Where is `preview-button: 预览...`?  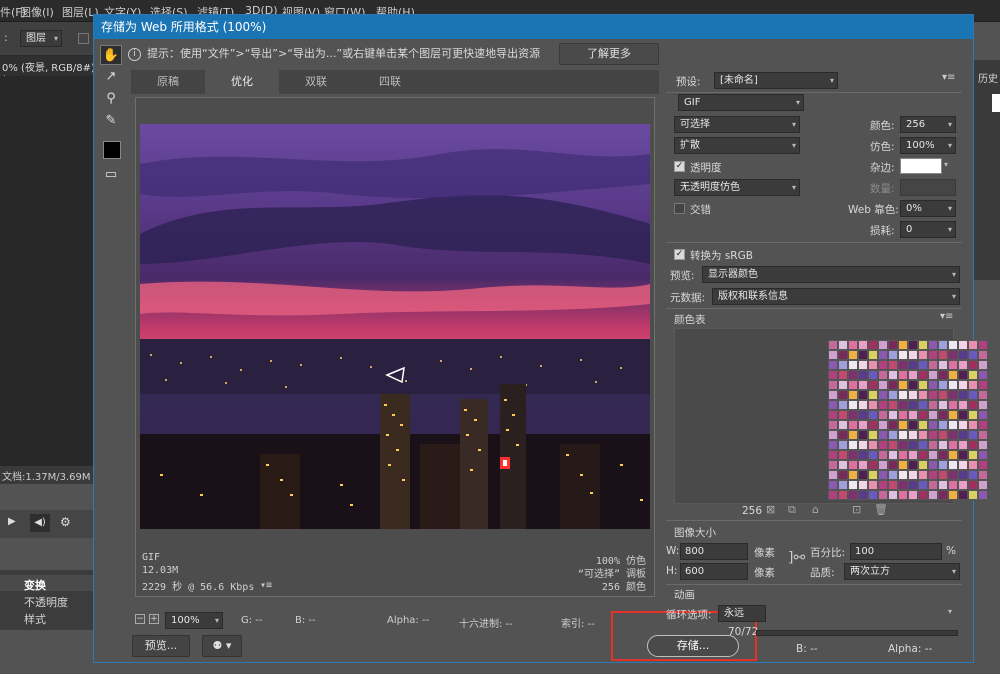
preview-button: 预览... is located at coordinates (161, 646).